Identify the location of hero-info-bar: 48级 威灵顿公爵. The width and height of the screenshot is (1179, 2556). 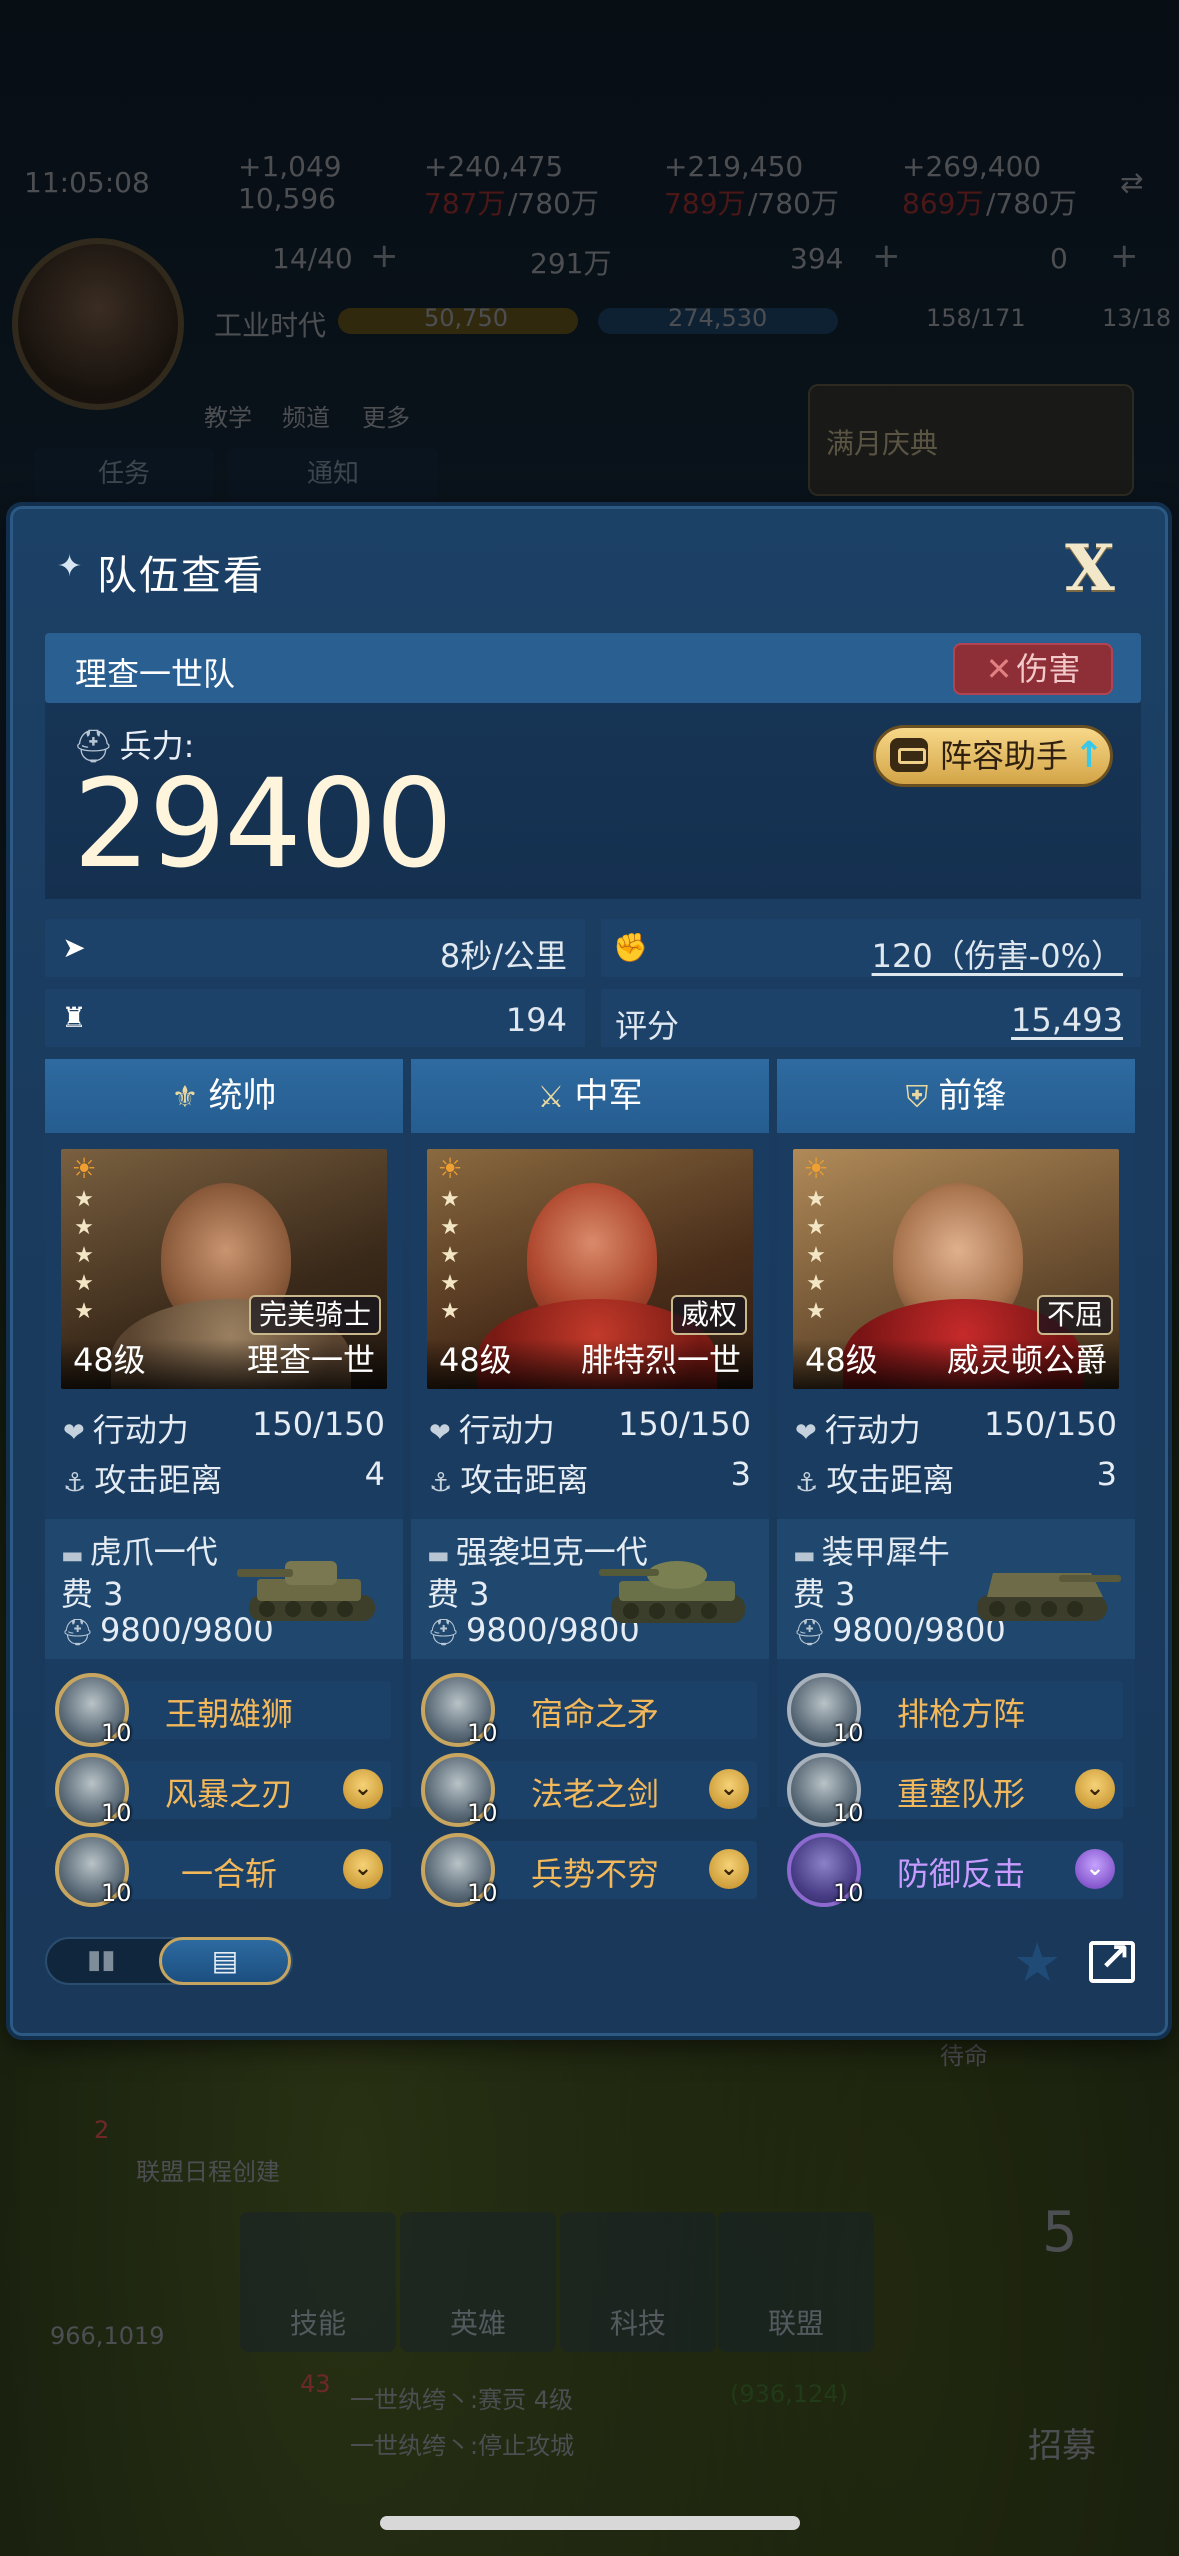
(956, 1364).